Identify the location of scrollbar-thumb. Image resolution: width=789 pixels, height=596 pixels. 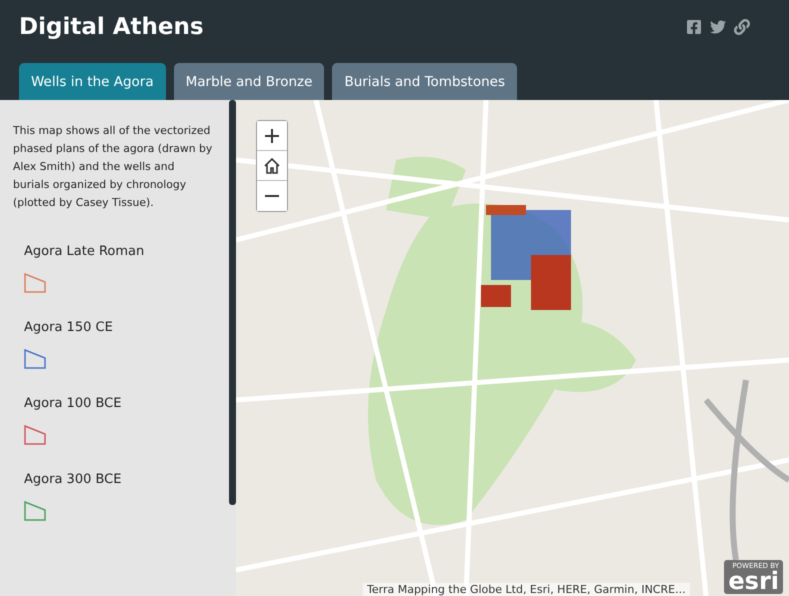
(232, 302).